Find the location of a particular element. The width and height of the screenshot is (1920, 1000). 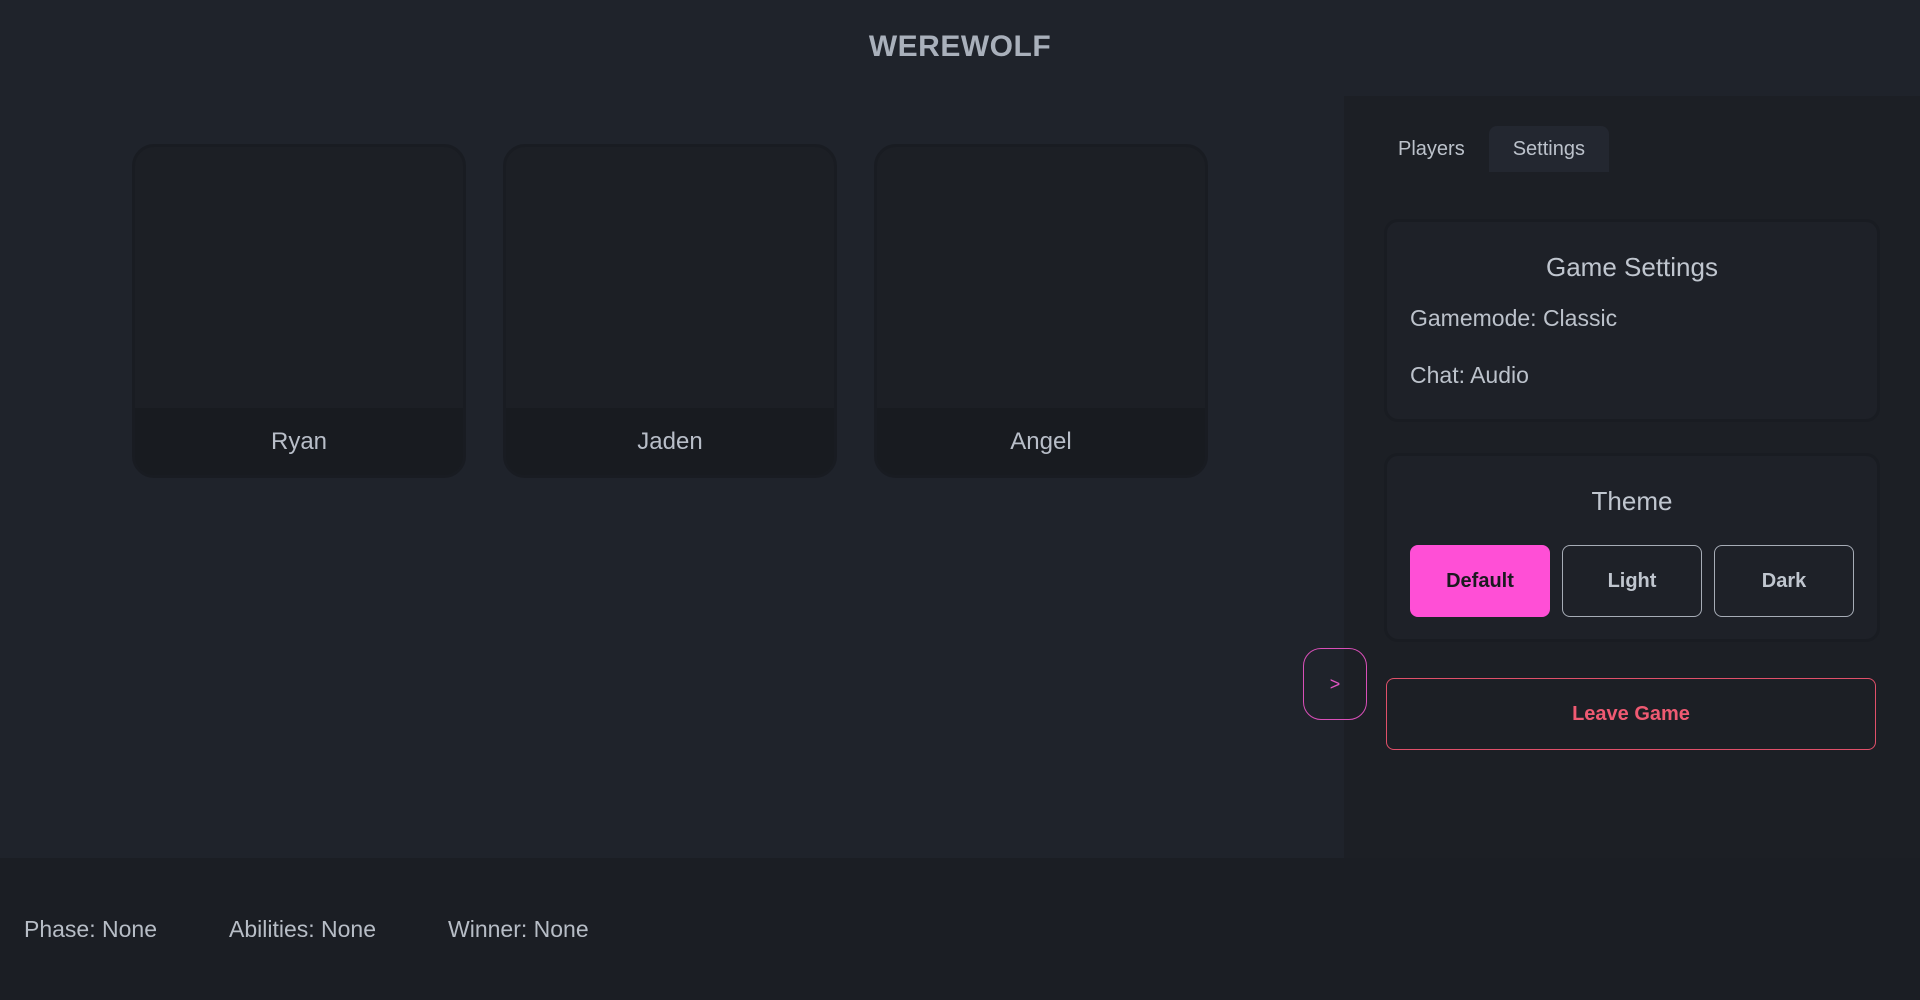

player-card: Jaden is located at coordinates (670, 311).